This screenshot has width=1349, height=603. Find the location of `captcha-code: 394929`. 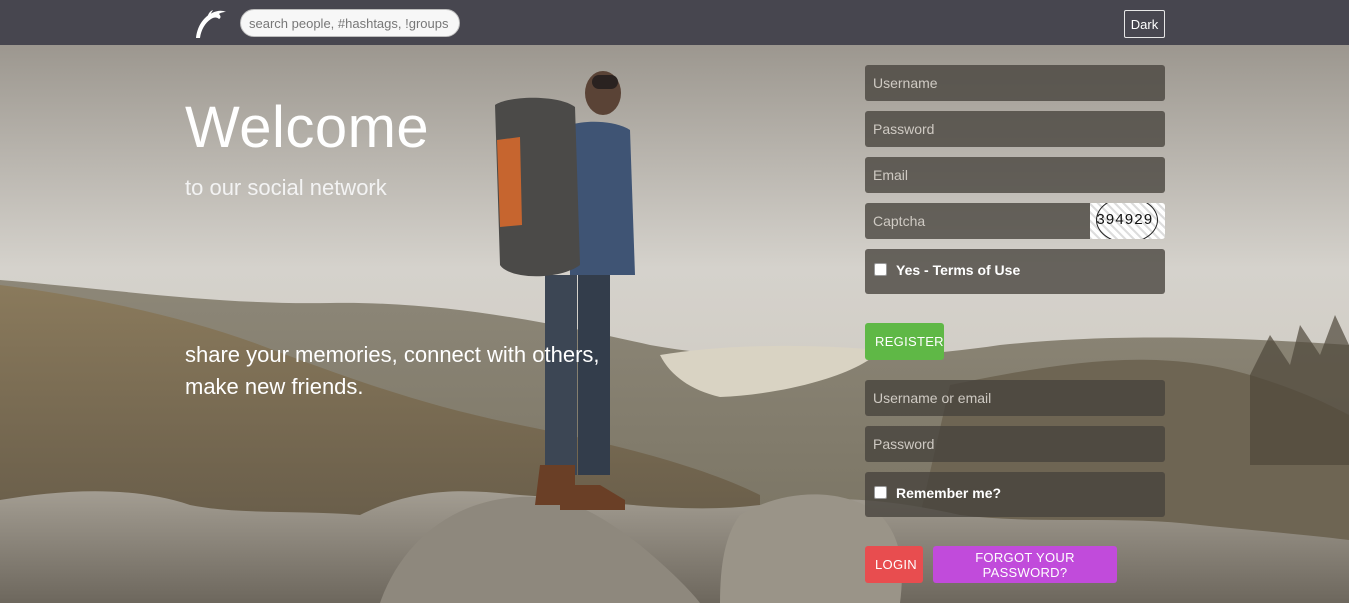

captcha-code: 394929 is located at coordinates (1125, 220).